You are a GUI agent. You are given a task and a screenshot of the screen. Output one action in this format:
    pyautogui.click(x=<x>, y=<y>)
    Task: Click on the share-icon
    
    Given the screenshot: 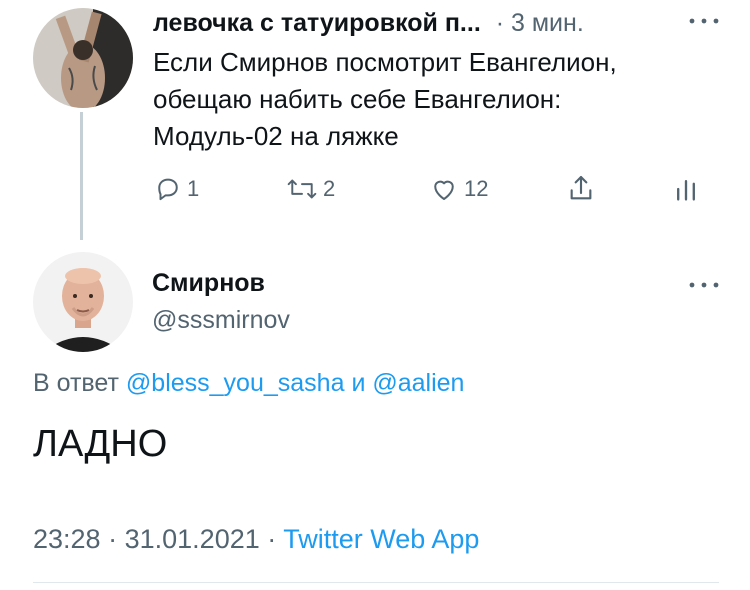 What is the action you would take?
    pyautogui.click(x=581, y=187)
    